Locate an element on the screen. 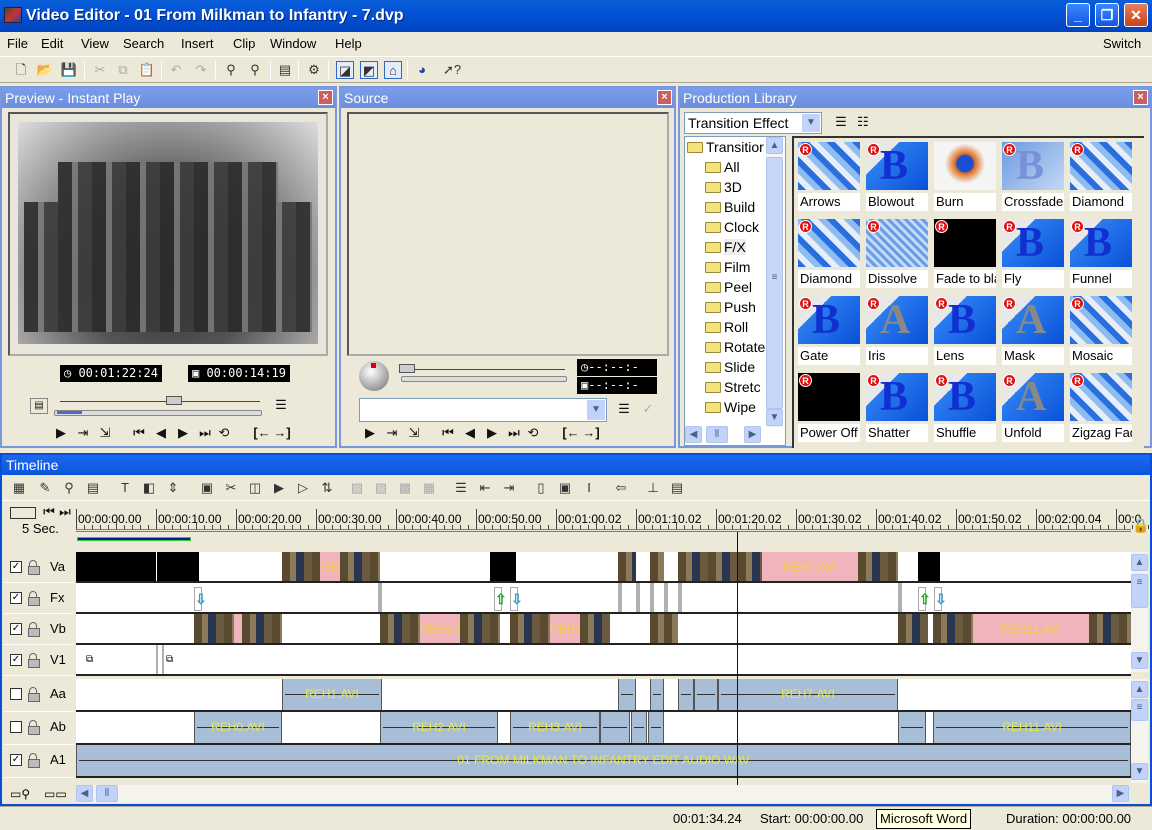 This screenshot has height=830, width=1152. timeline-clip: REH1.AVI is located at coordinates (332, 694).